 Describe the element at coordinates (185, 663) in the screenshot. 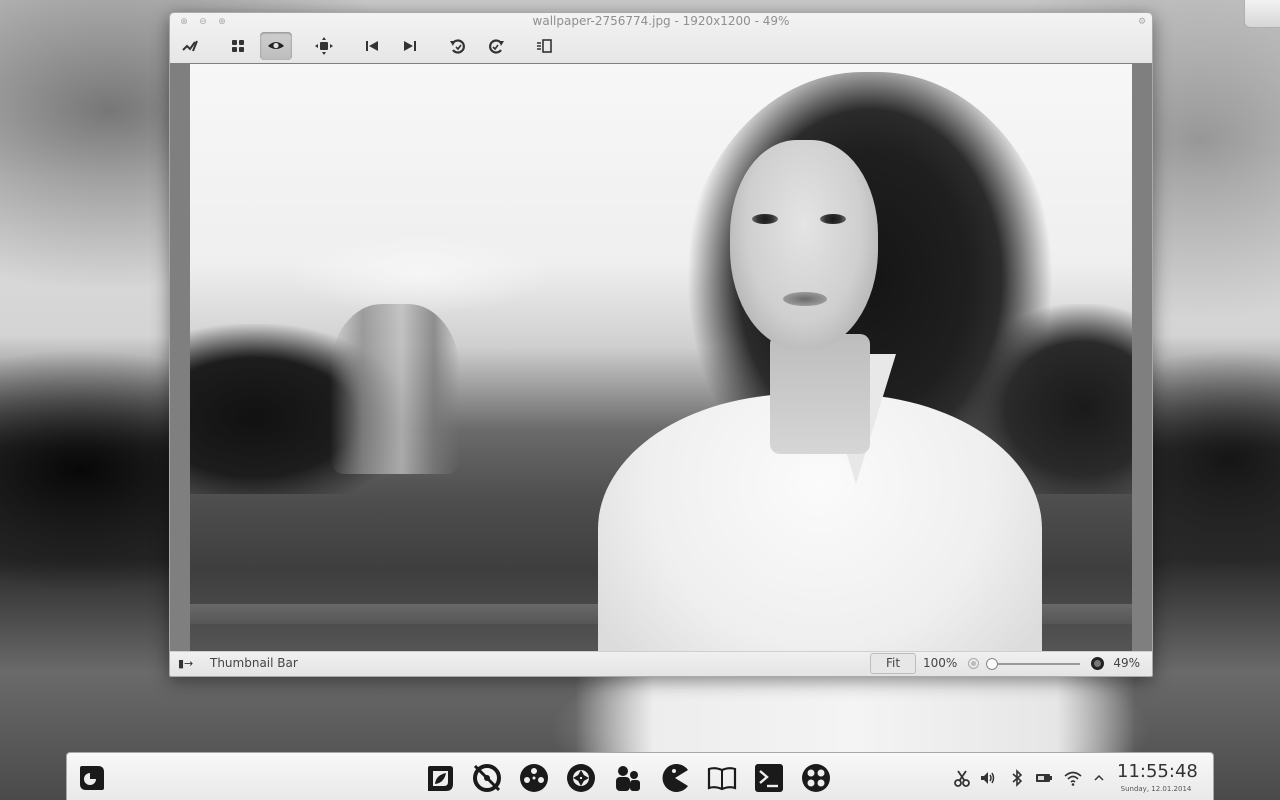

I see `thumbnail-bar-toggle-icon: ▮→` at that location.